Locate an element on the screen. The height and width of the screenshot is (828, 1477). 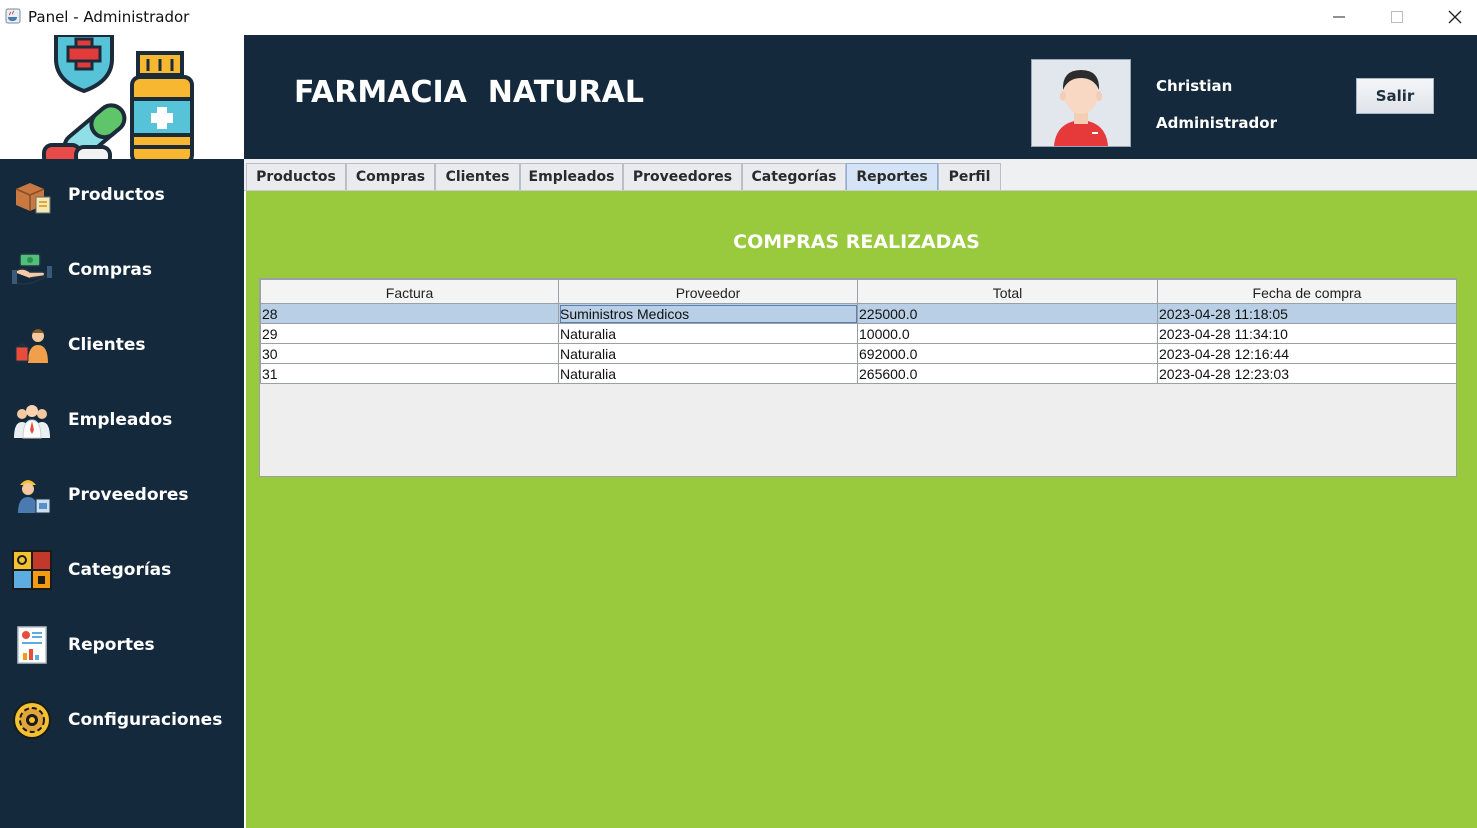
close-button is located at coordinates (1451, 17).